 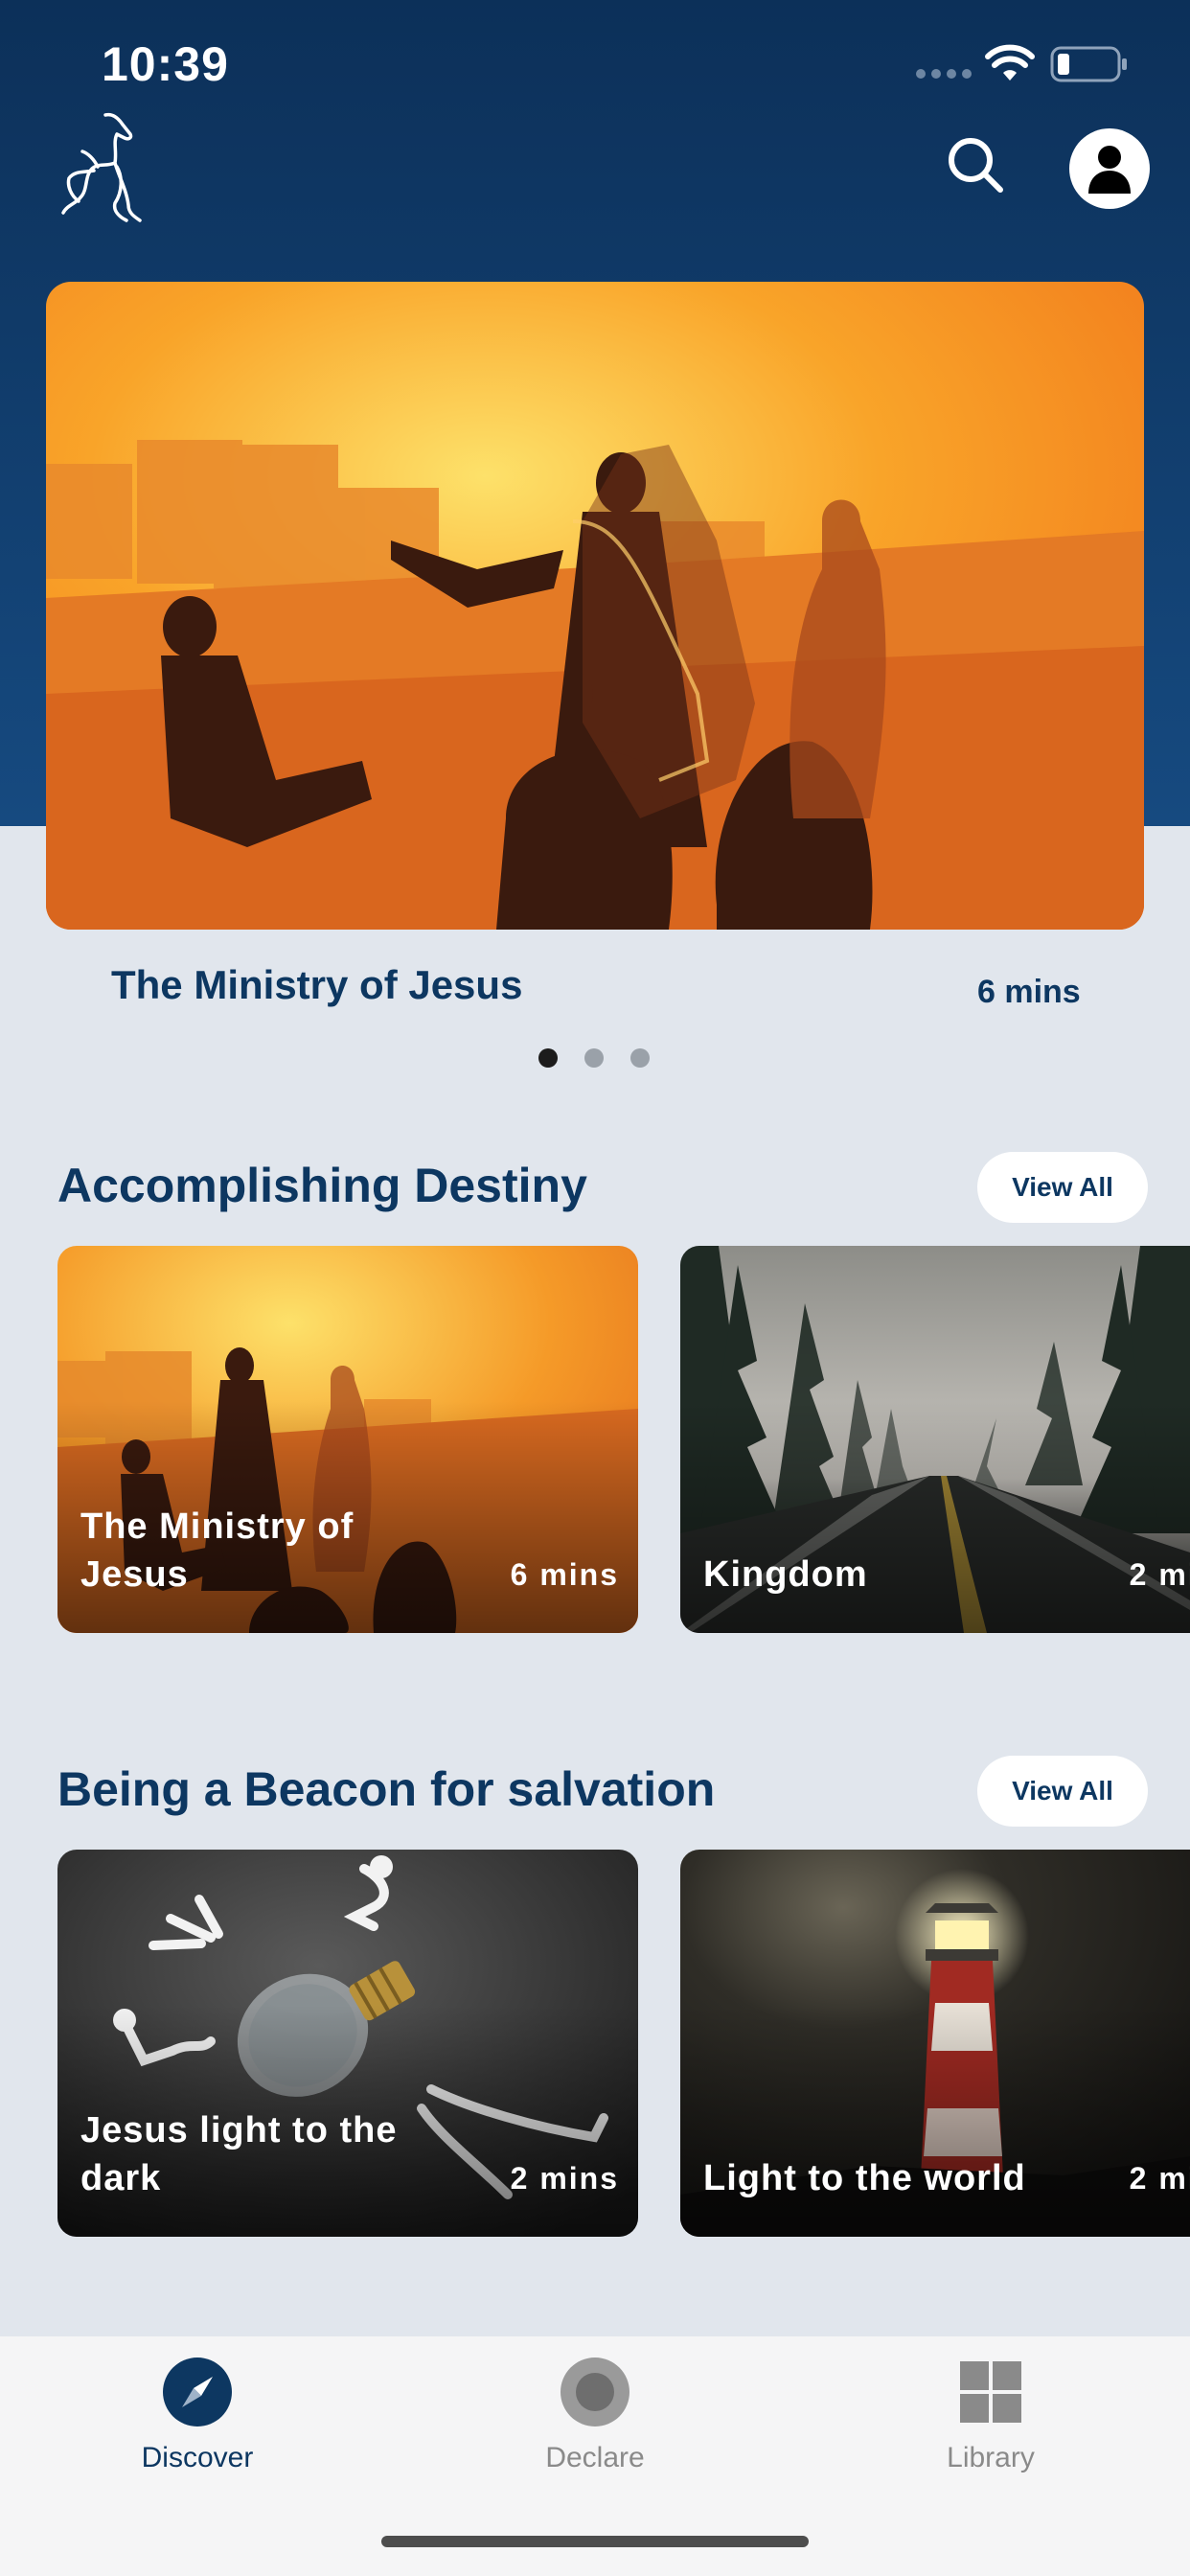 What do you see at coordinates (944, 74) in the screenshot?
I see `cellular-signal-icon` at bounding box center [944, 74].